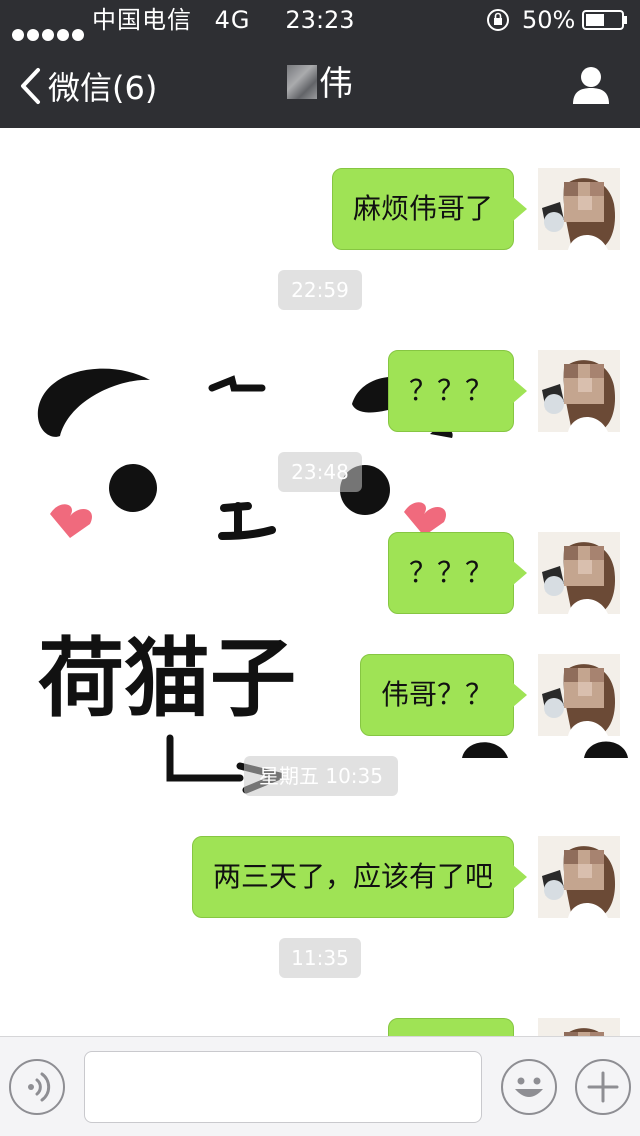 Image resolution: width=640 pixels, height=1136 pixels. I want to click on message-input, so click(283, 1087).